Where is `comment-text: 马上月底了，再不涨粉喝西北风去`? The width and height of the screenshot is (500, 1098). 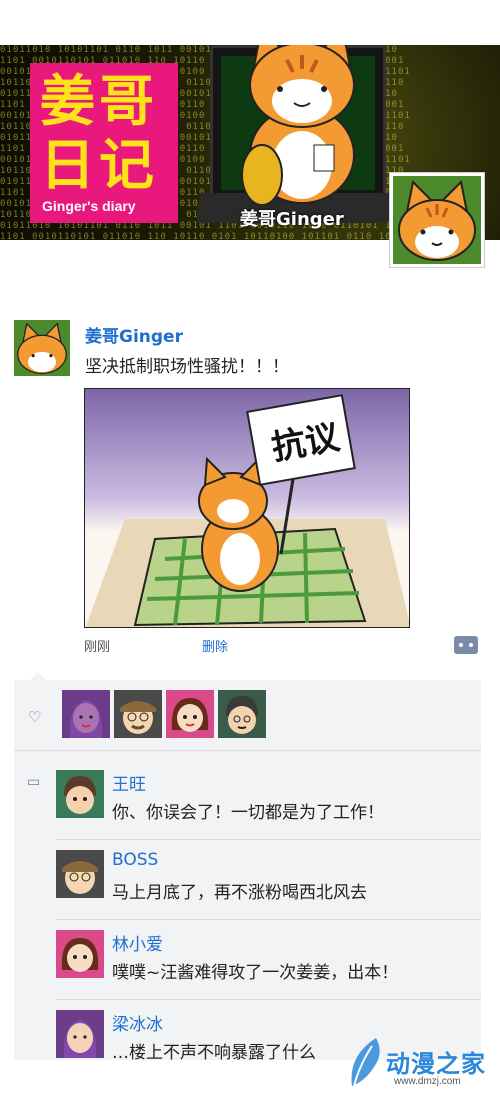
comment-text: 马上月底了，再不涨粉喝西北风去 is located at coordinates (239, 893).